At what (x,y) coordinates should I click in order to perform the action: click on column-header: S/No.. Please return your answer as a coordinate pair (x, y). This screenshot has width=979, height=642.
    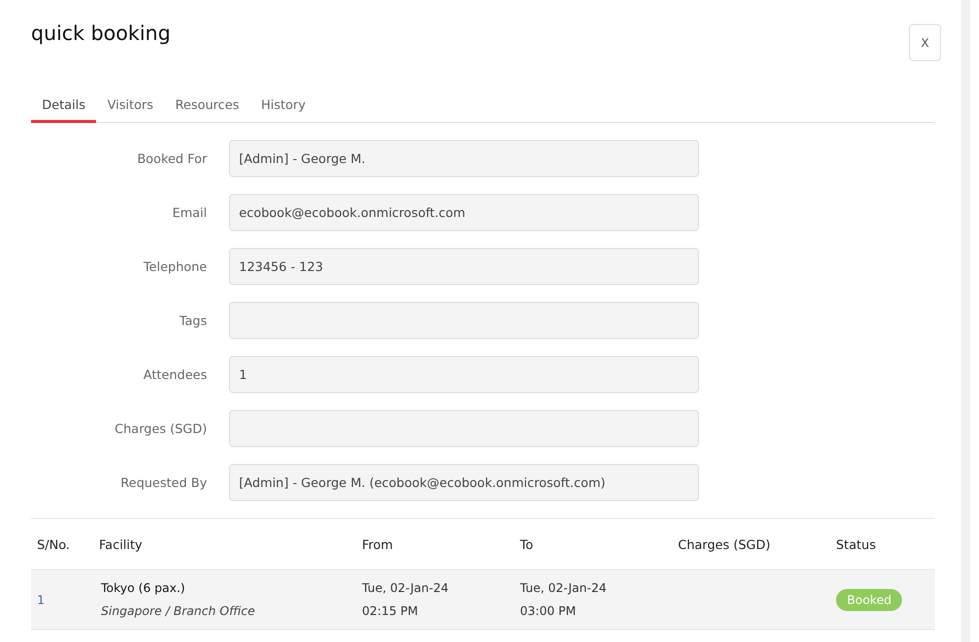
    Looking at the image, I should click on (53, 544).